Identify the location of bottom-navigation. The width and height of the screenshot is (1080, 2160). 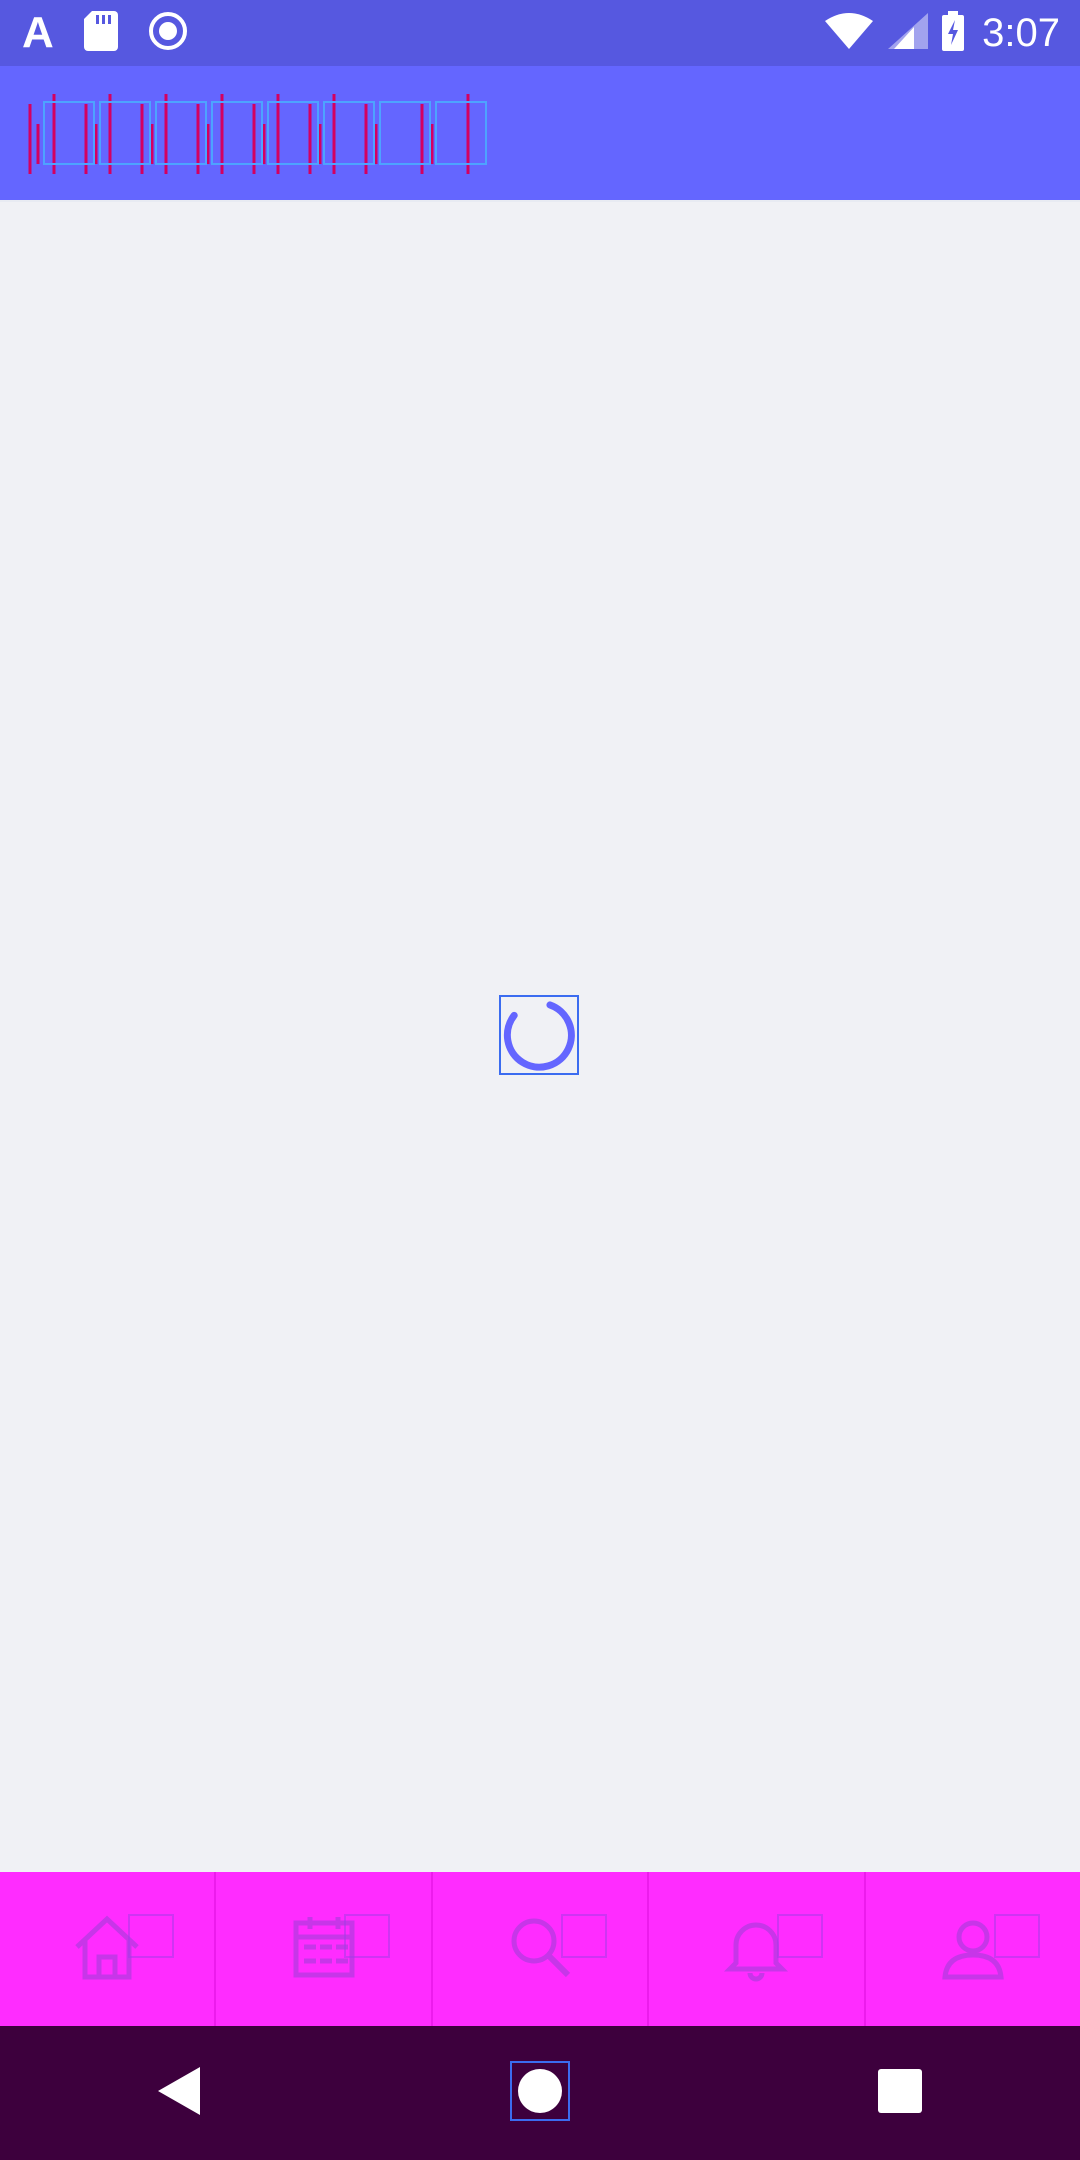
(540, 1949).